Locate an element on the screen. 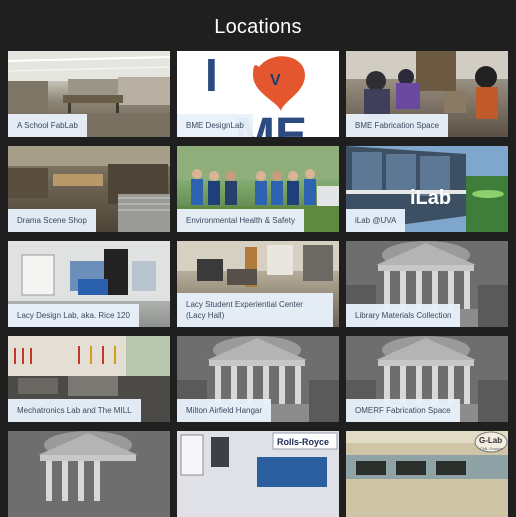 This screenshot has height=517, width=516. location-card-row5-2: Rolls-Royce is located at coordinates (258, 474).